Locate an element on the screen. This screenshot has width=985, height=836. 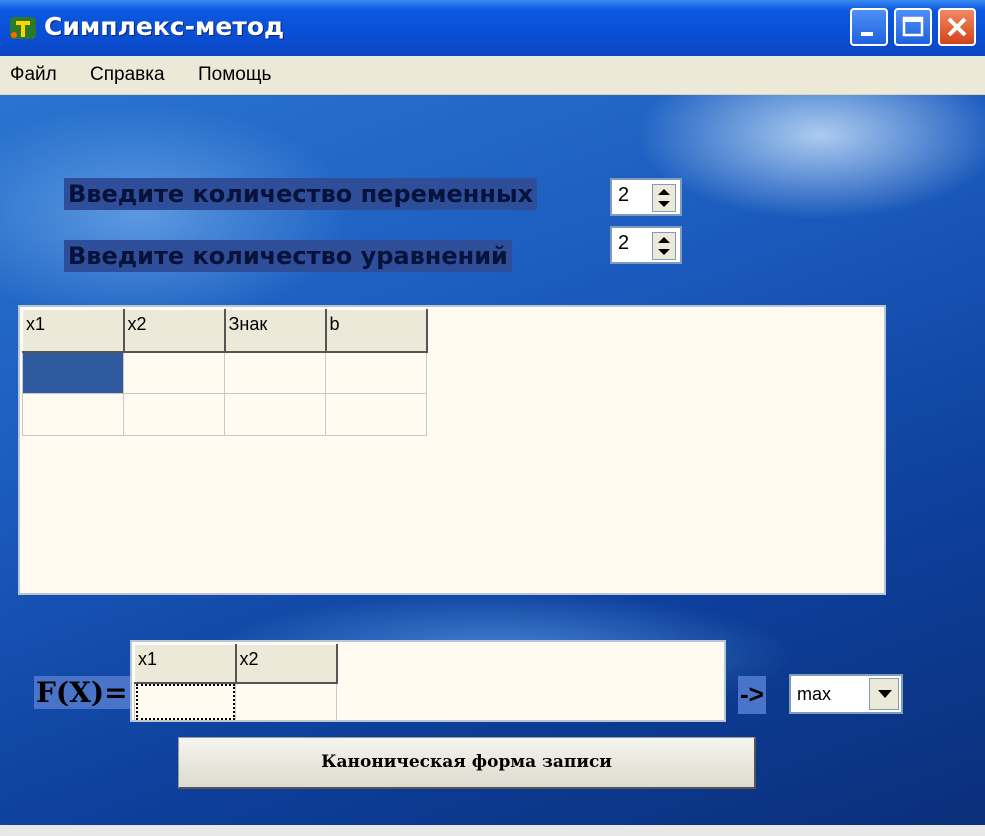
optimization-direction-select: max is located at coordinates (846, 694).